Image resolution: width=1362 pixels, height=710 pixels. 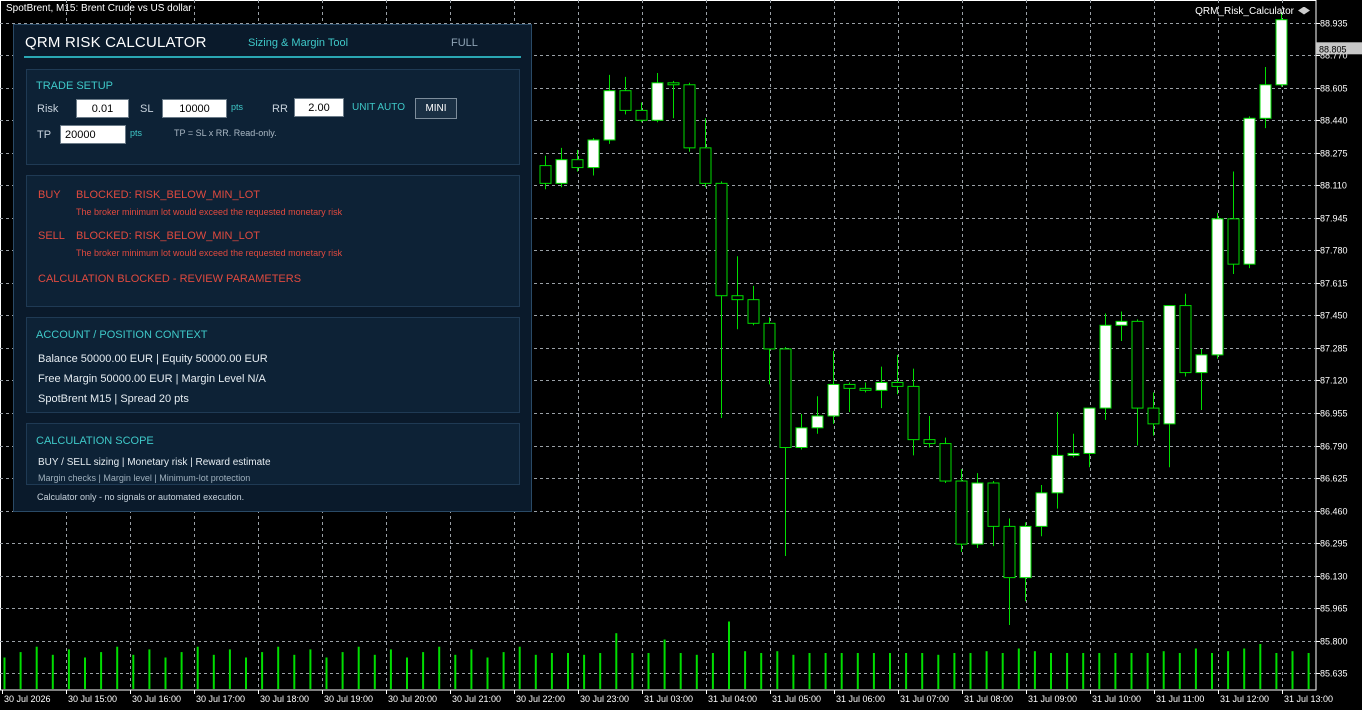 I want to click on time-tick-label: 30 Jul 23:00, so click(x=604, y=699).